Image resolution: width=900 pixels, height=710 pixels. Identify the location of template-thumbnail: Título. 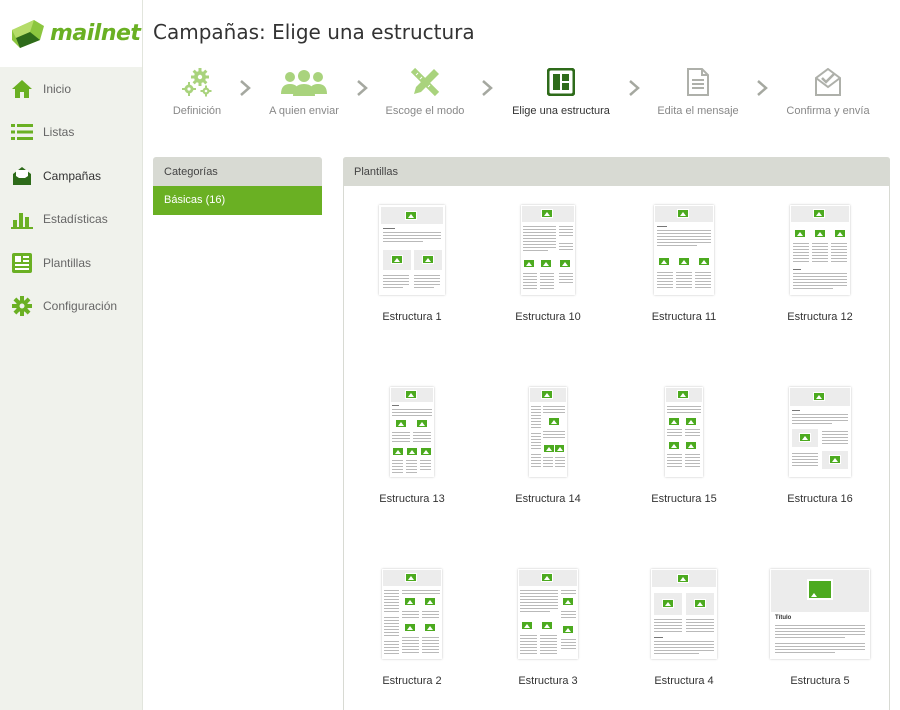
(820, 614).